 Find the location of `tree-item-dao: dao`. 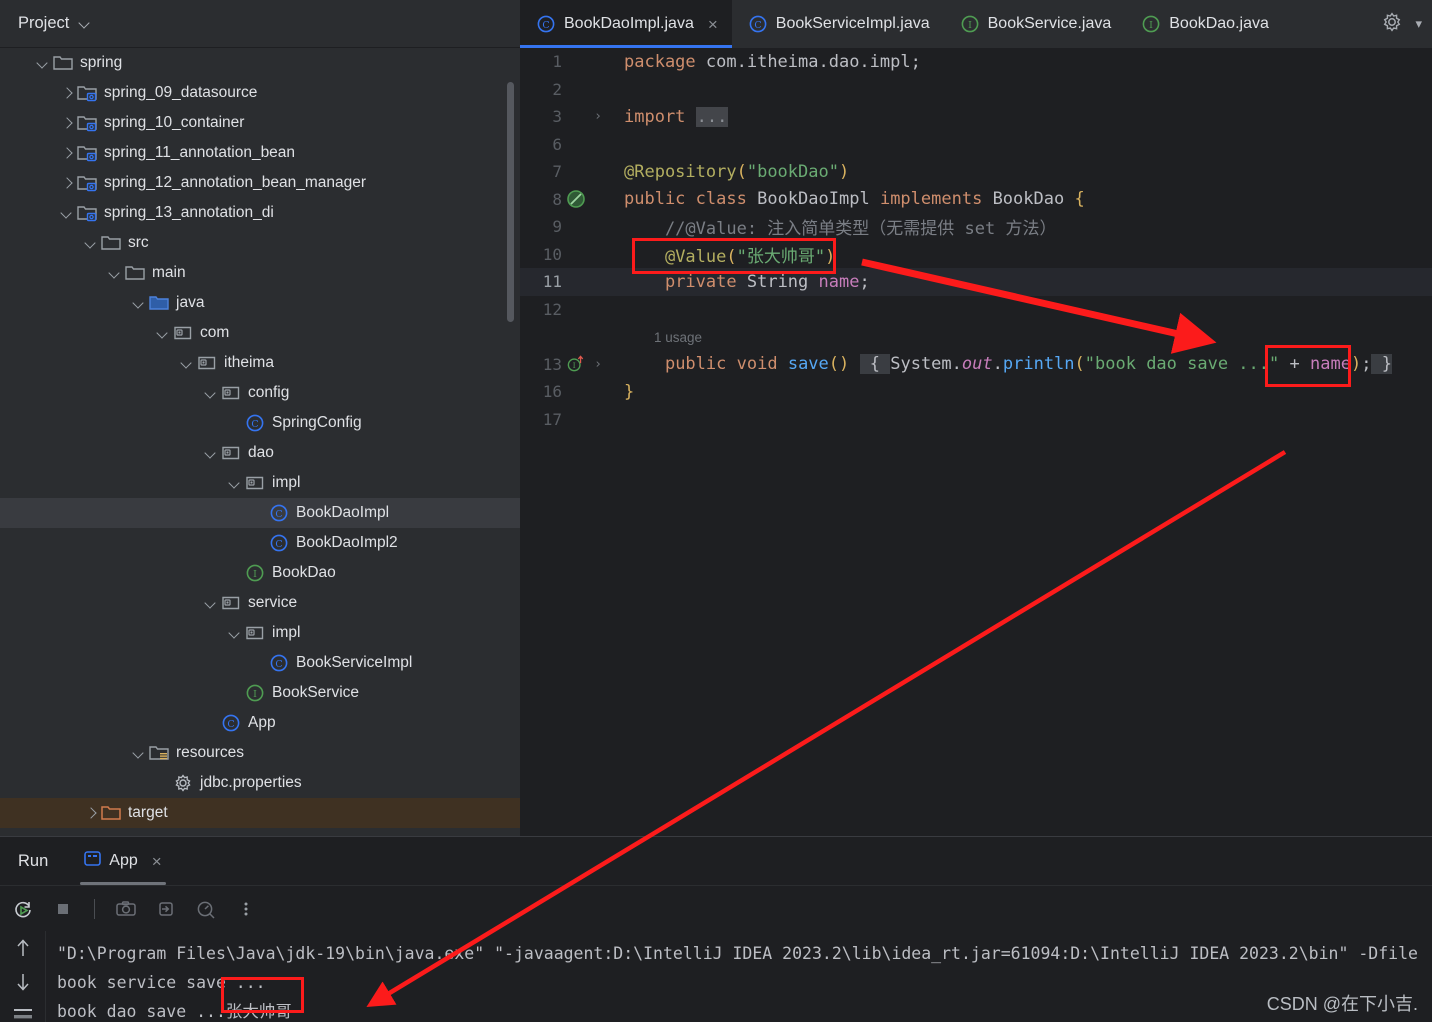

tree-item-dao: dao is located at coordinates (260, 453).